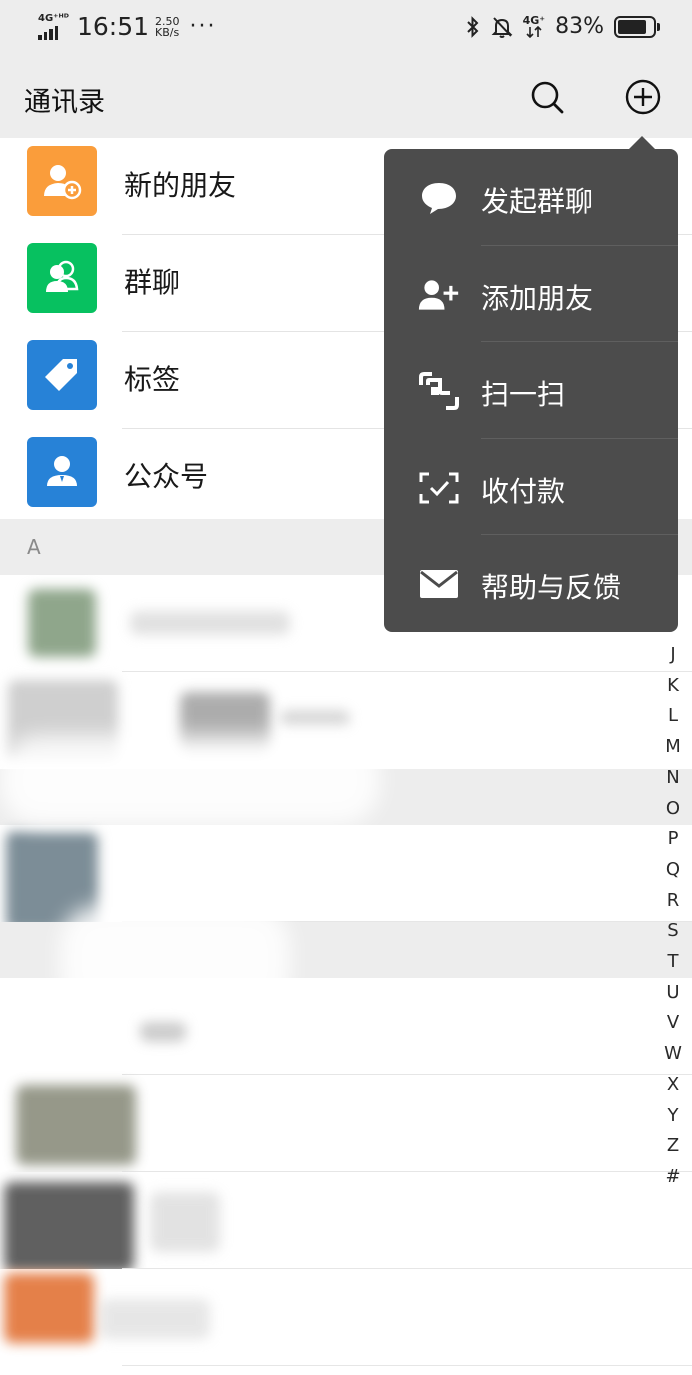  What do you see at coordinates (672, 931) in the screenshot?
I see `index-letter: S` at bounding box center [672, 931].